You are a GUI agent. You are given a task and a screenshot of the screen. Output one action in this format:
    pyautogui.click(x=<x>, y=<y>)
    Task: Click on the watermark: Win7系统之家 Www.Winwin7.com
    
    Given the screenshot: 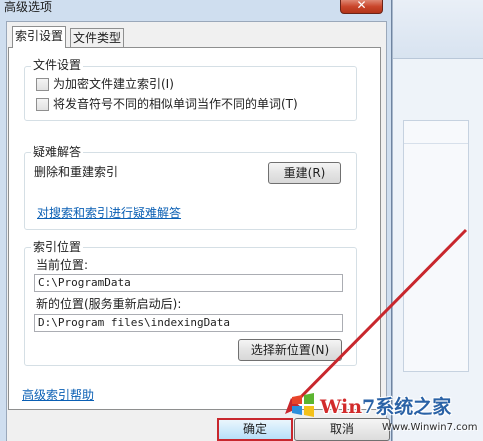 What is the action you would take?
    pyautogui.click(x=386, y=413)
    